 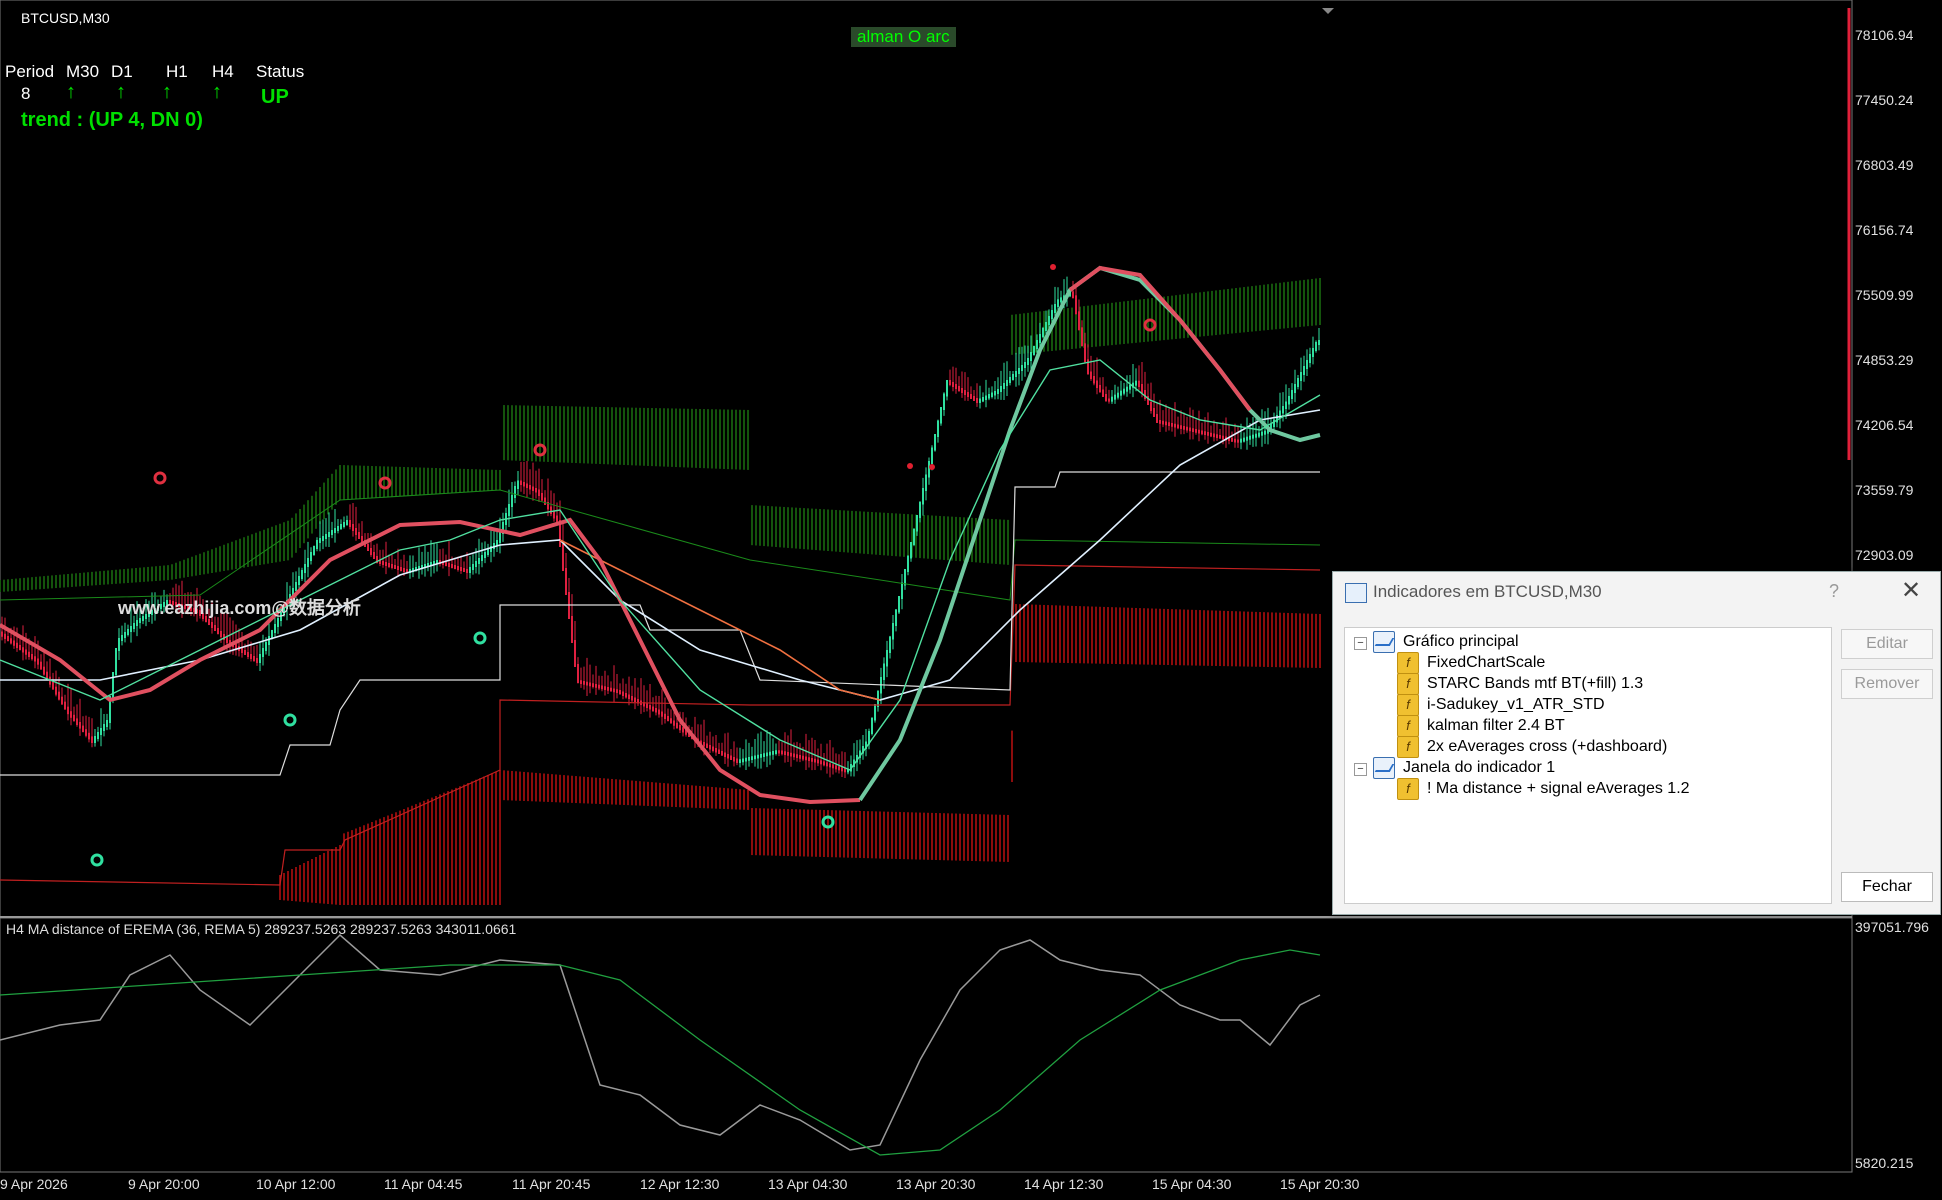 What do you see at coordinates (1887, 887) in the screenshot?
I see `close-button: Fechar` at bounding box center [1887, 887].